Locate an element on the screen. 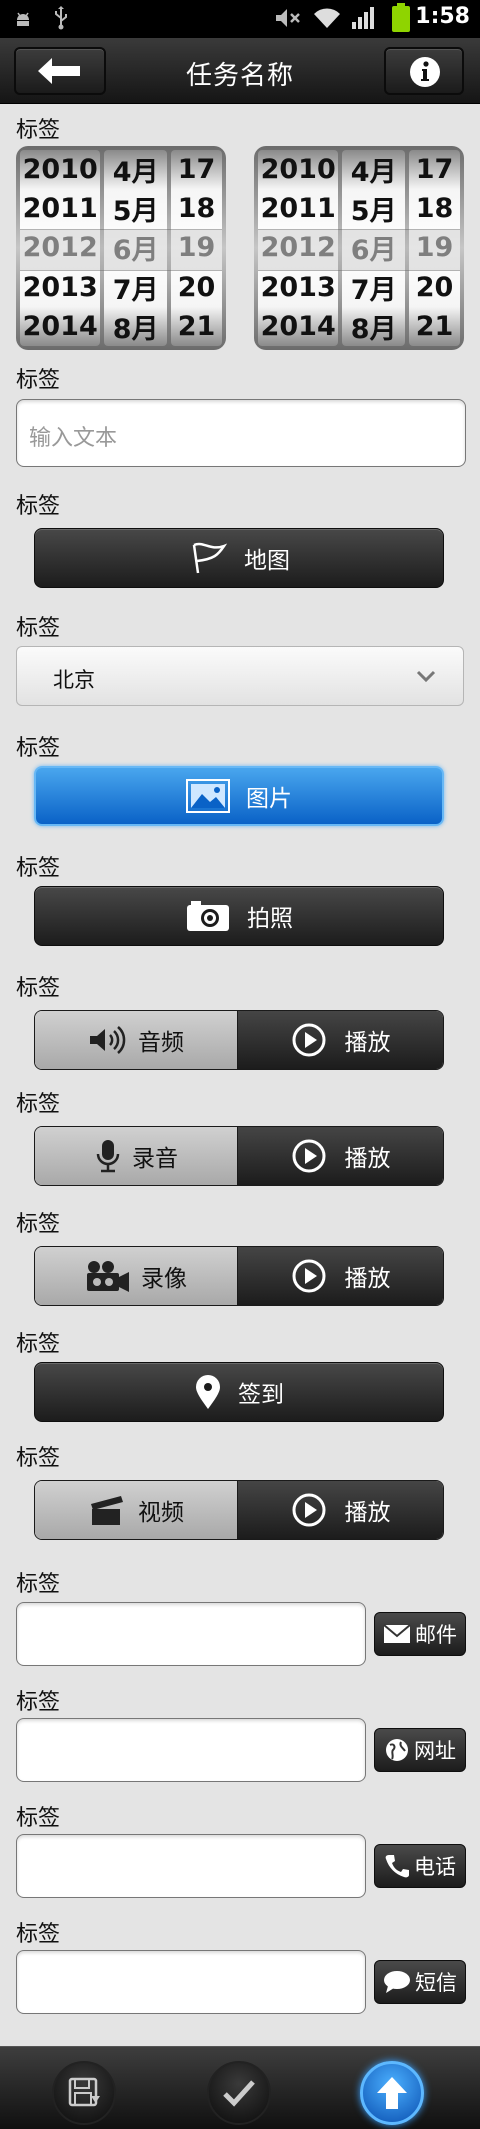  wifi-icon is located at coordinates (327, 18).